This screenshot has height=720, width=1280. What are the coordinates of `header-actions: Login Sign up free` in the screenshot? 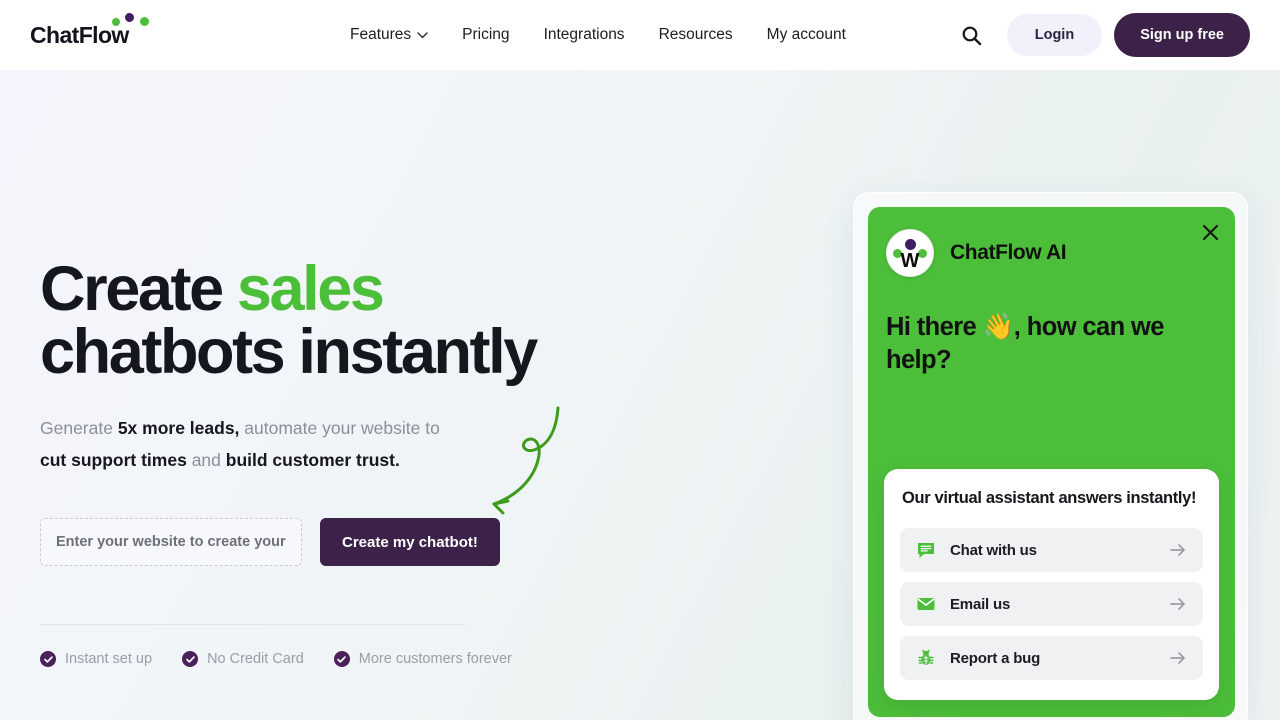 It's located at (1102, 35).